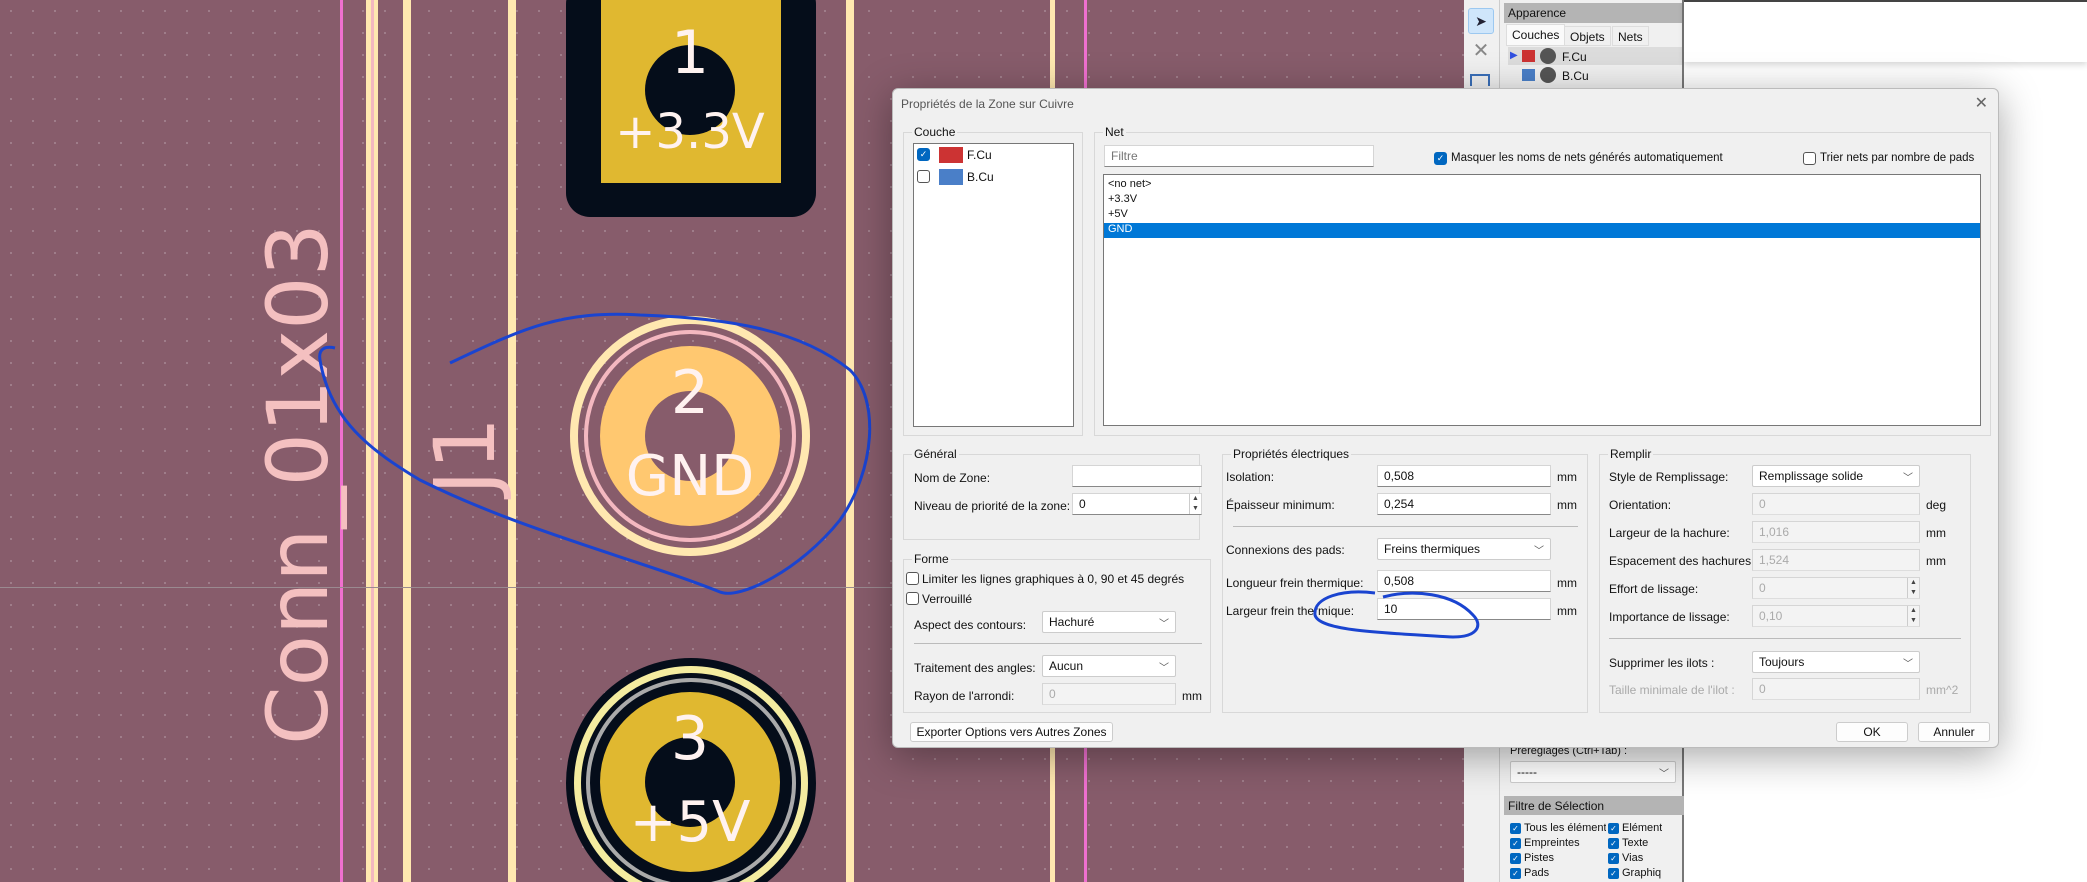 Image resolution: width=2087 pixels, height=882 pixels. I want to click on min-island-input: 0, so click(1836, 689).